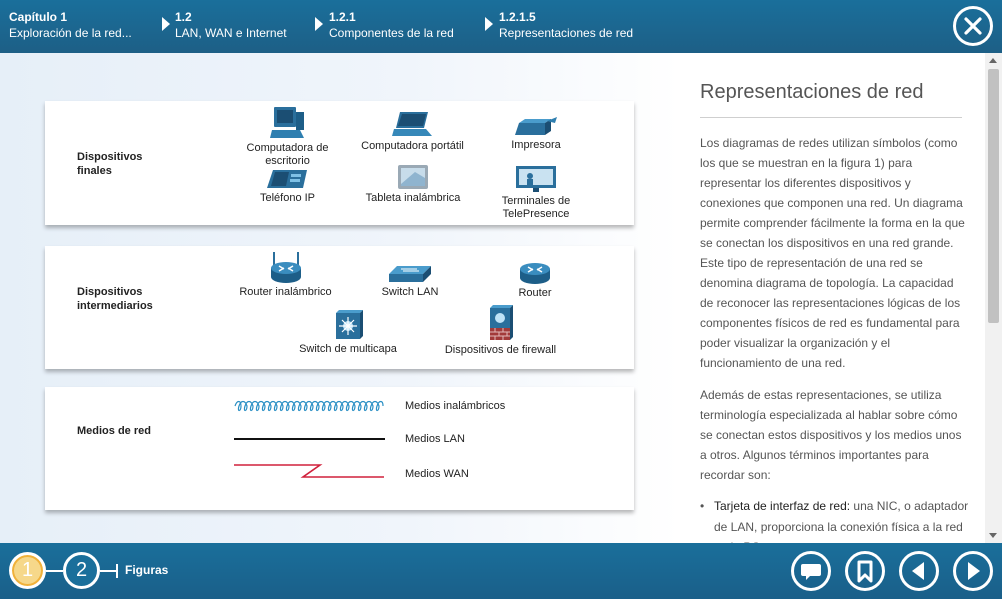 This screenshot has width=1002, height=599. What do you see at coordinates (27, 570) in the screenshot?
I see `figure-page-1-button: 1` at bounding box center [27, 570].